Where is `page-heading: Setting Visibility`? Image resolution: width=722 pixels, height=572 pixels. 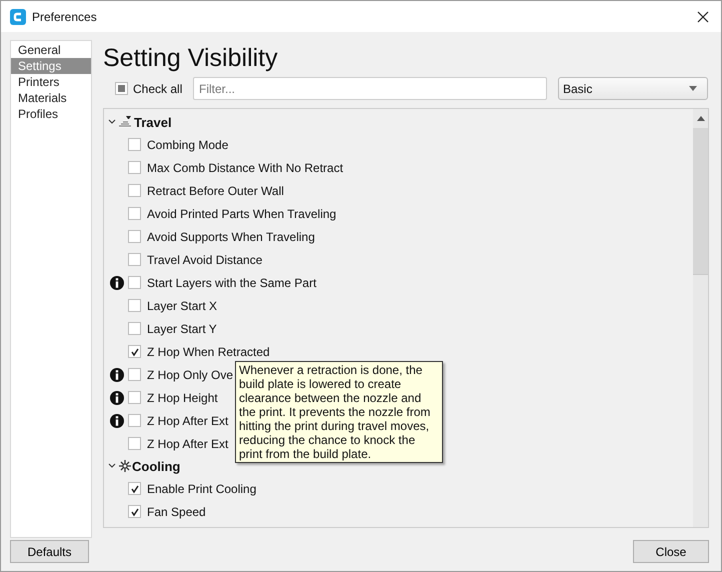
page-heading: Setting Visibility is located at coordinates (191, 58).